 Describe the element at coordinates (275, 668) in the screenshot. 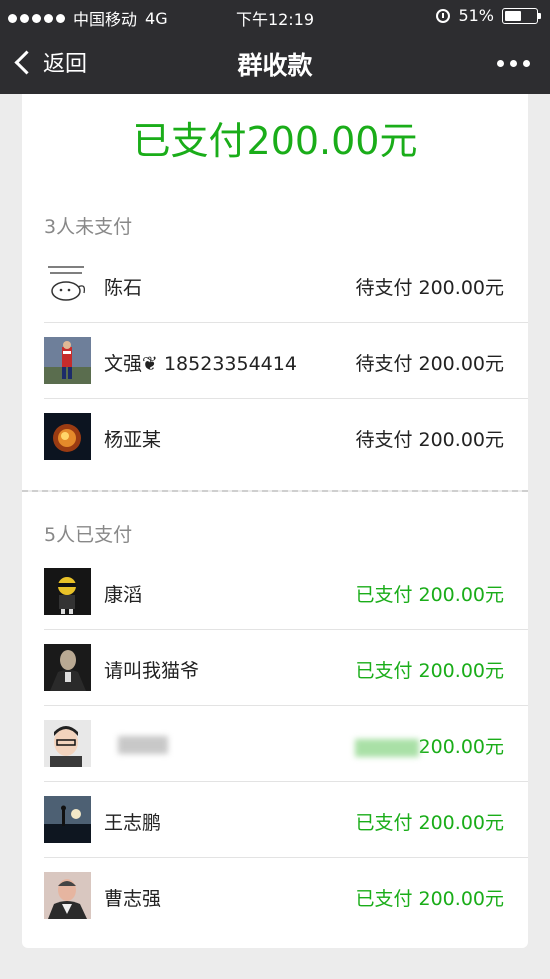

I see `list-item: 请叫我猫爷 已支付 200.00元` at that location.